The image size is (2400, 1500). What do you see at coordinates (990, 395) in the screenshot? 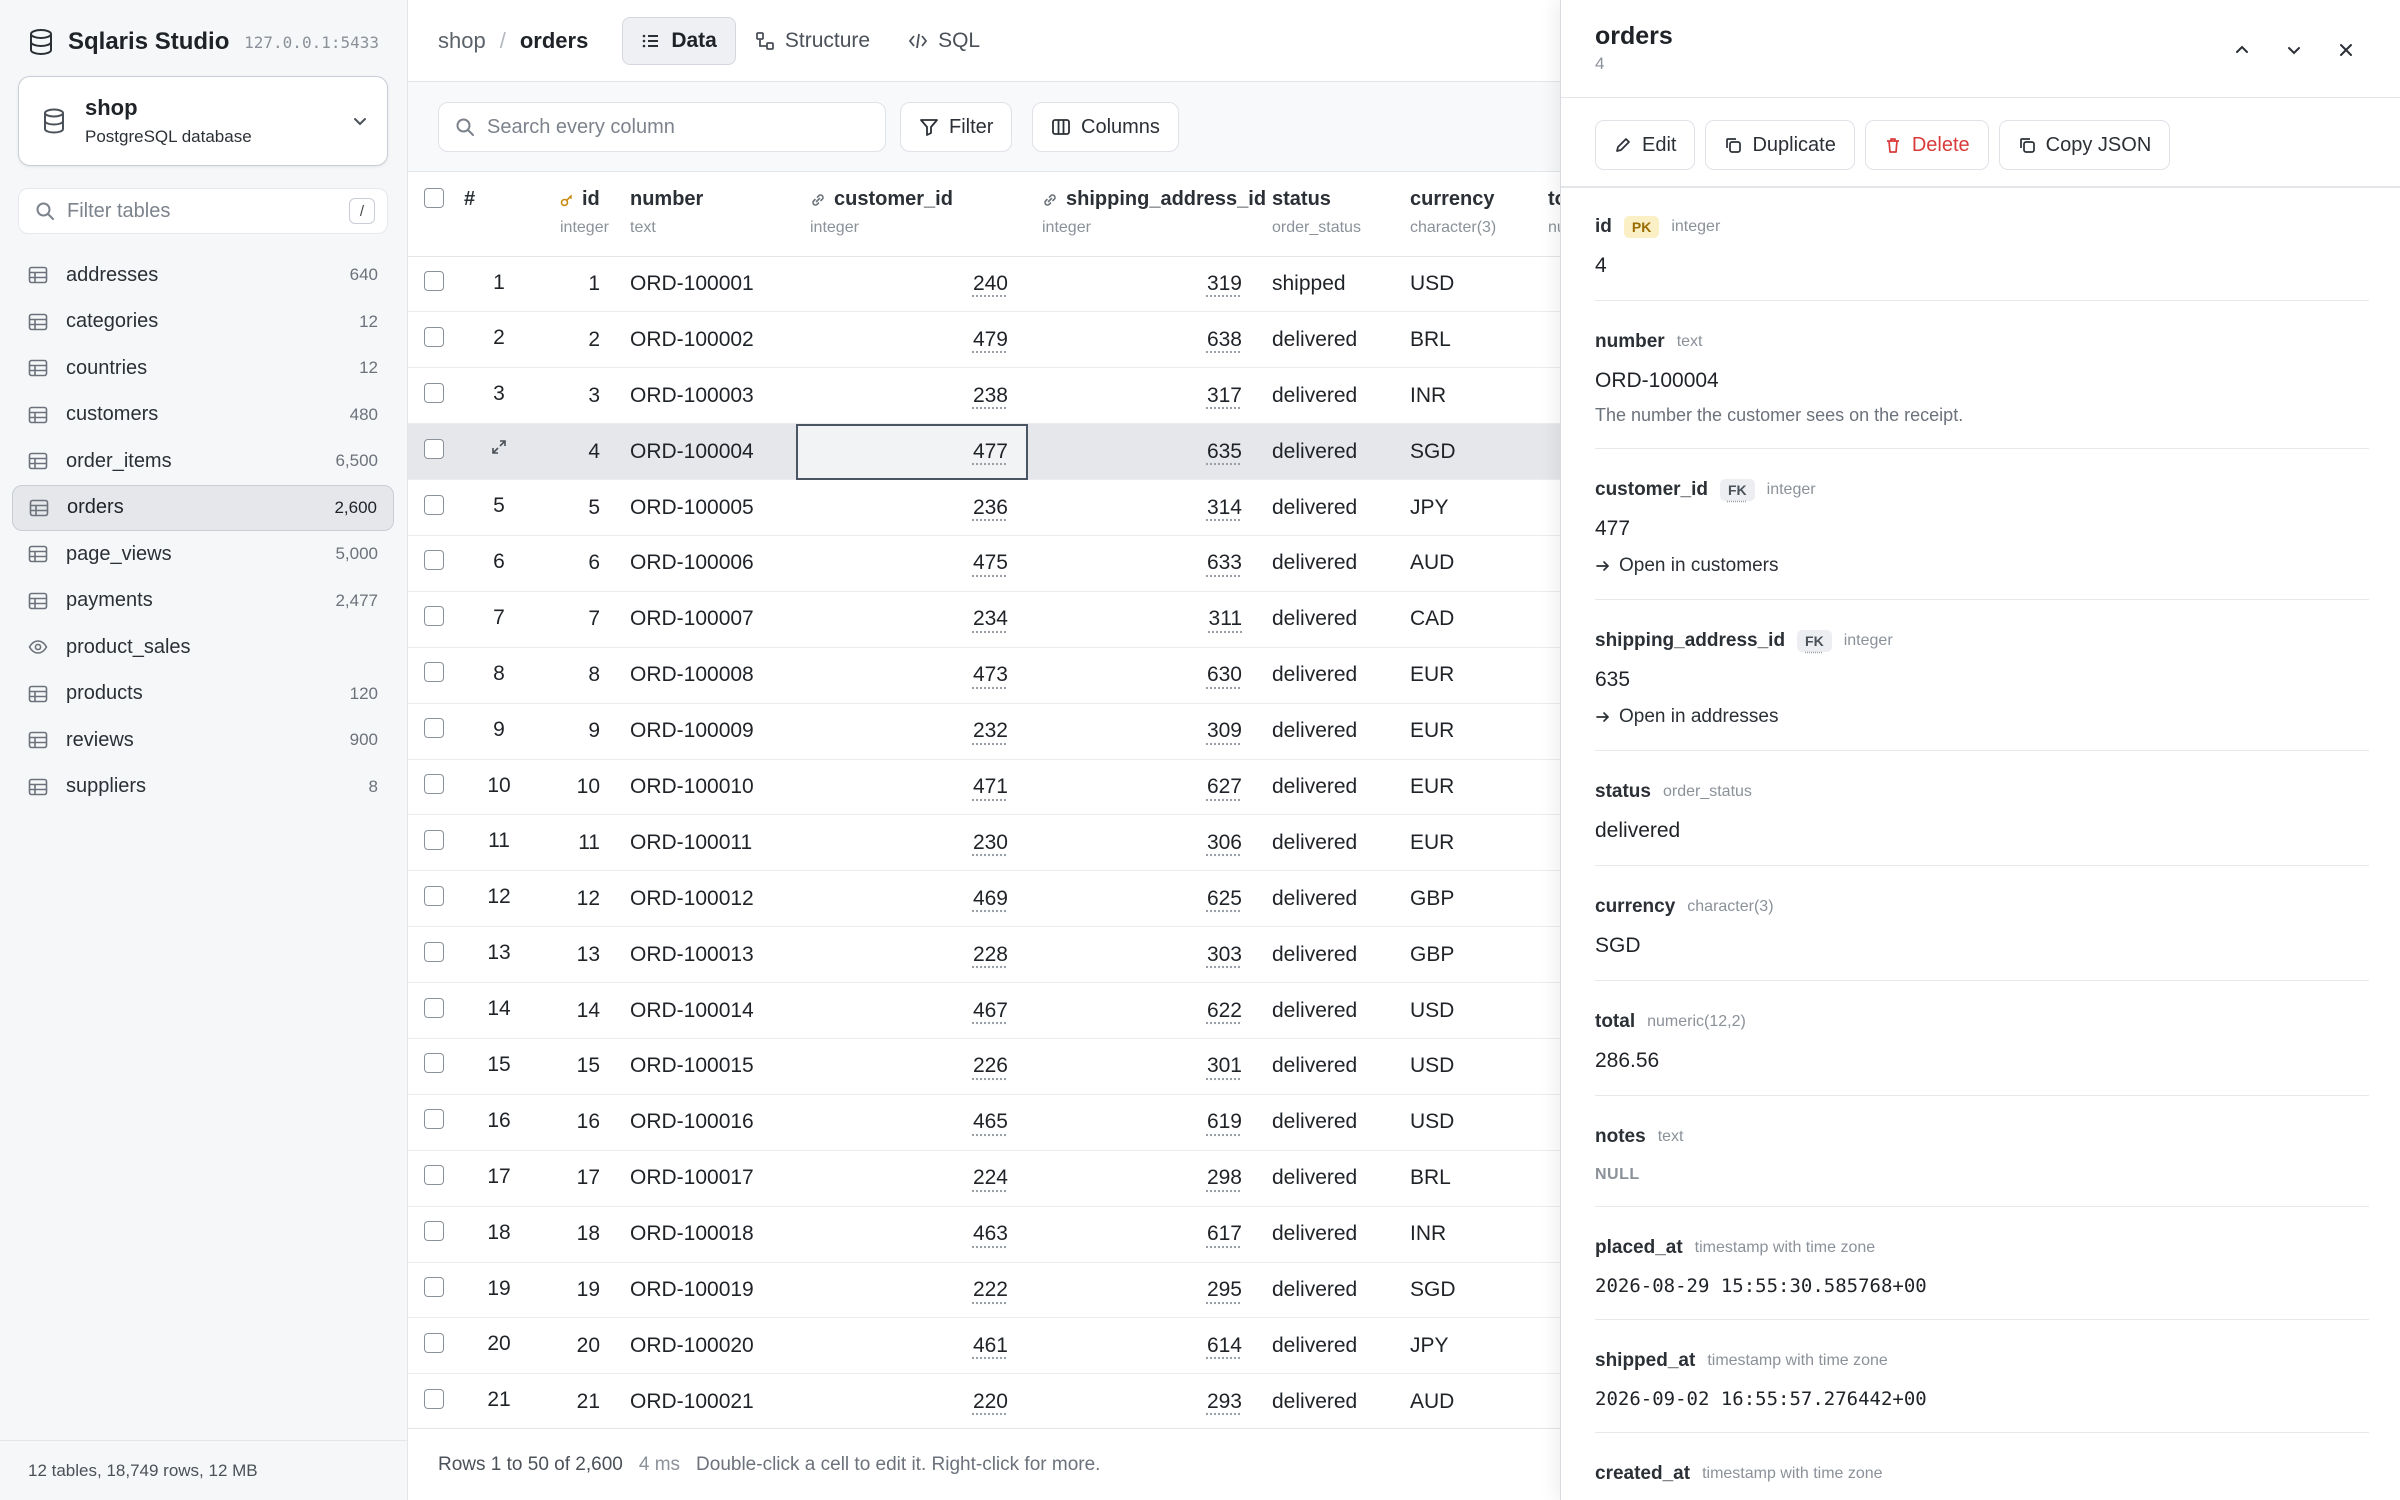
I see `fk-value: 238` at bounding box center [990, 395].